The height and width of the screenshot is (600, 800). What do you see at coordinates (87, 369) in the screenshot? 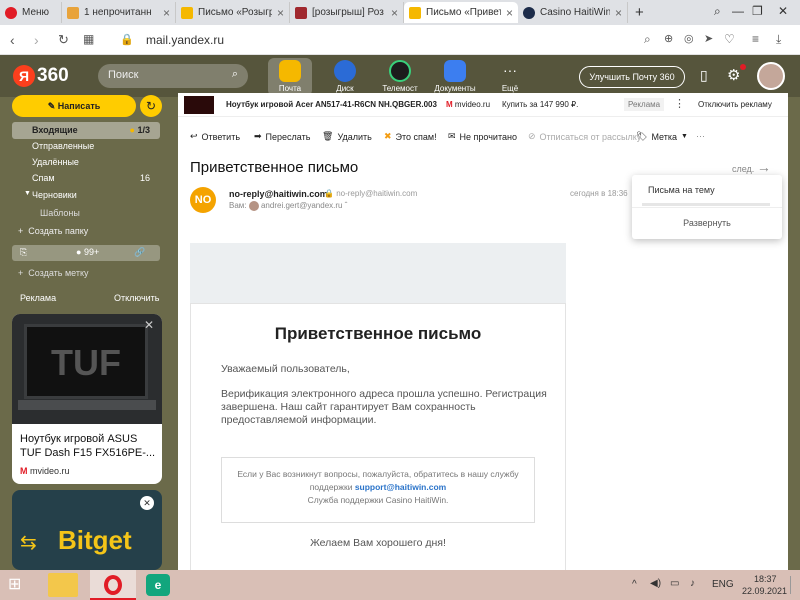
I see `laptop-image: TUF` at bounding box center [87, 369].